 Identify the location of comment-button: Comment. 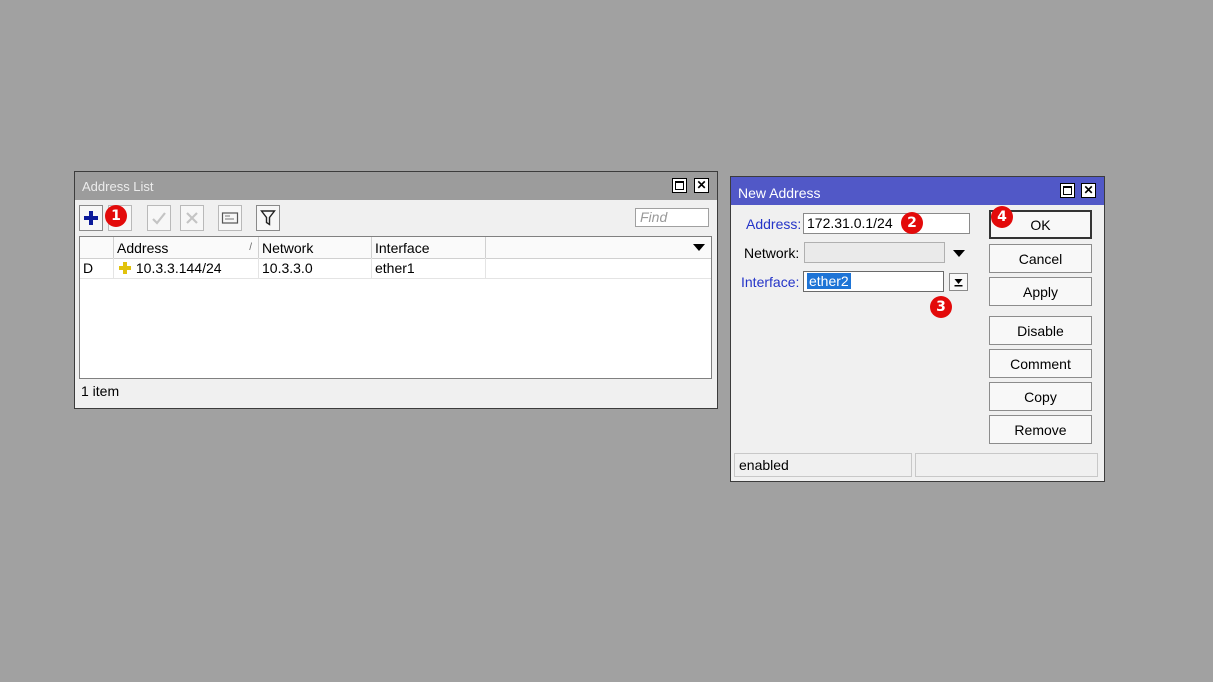
(1040, 363).